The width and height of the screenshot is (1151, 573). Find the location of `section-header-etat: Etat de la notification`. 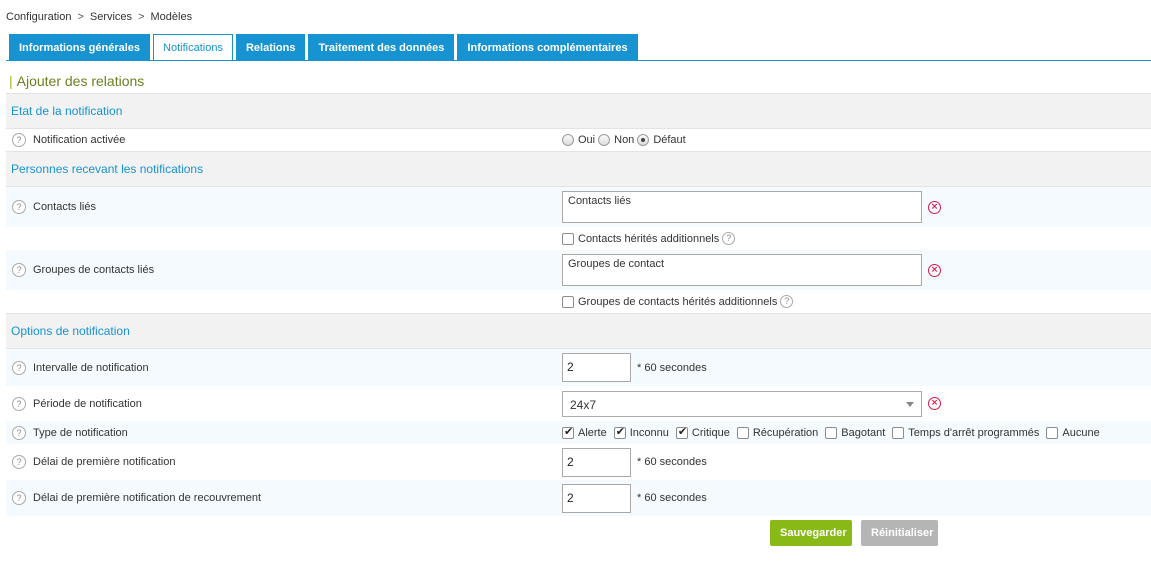

section-header-etat: Etat de la notification is located at coordinates (578, 111).